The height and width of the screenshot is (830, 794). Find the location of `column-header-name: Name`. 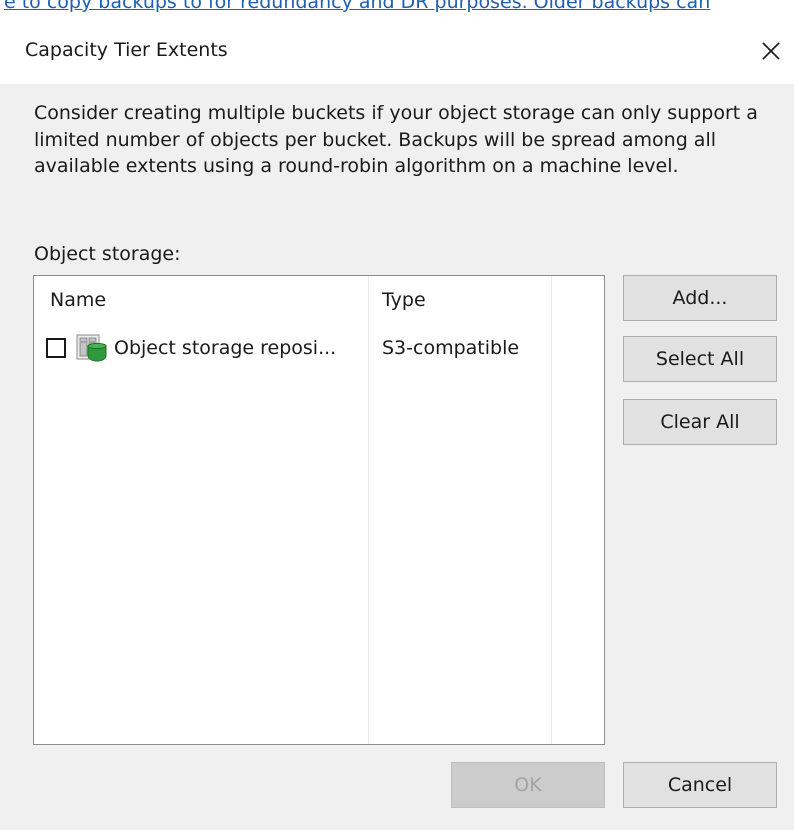

column-header-name: Name is located at coordinates (78, 300).